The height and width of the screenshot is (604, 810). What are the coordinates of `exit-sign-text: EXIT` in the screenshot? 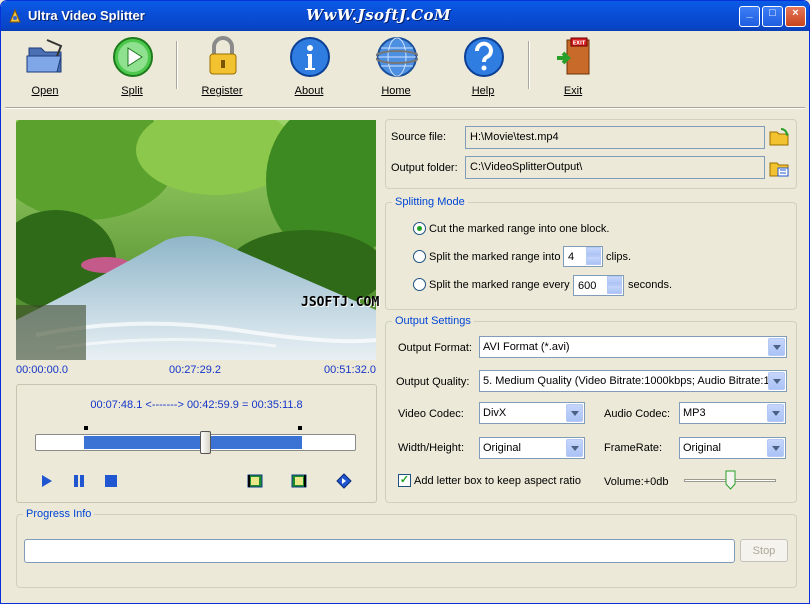 It's located at (579, 44).